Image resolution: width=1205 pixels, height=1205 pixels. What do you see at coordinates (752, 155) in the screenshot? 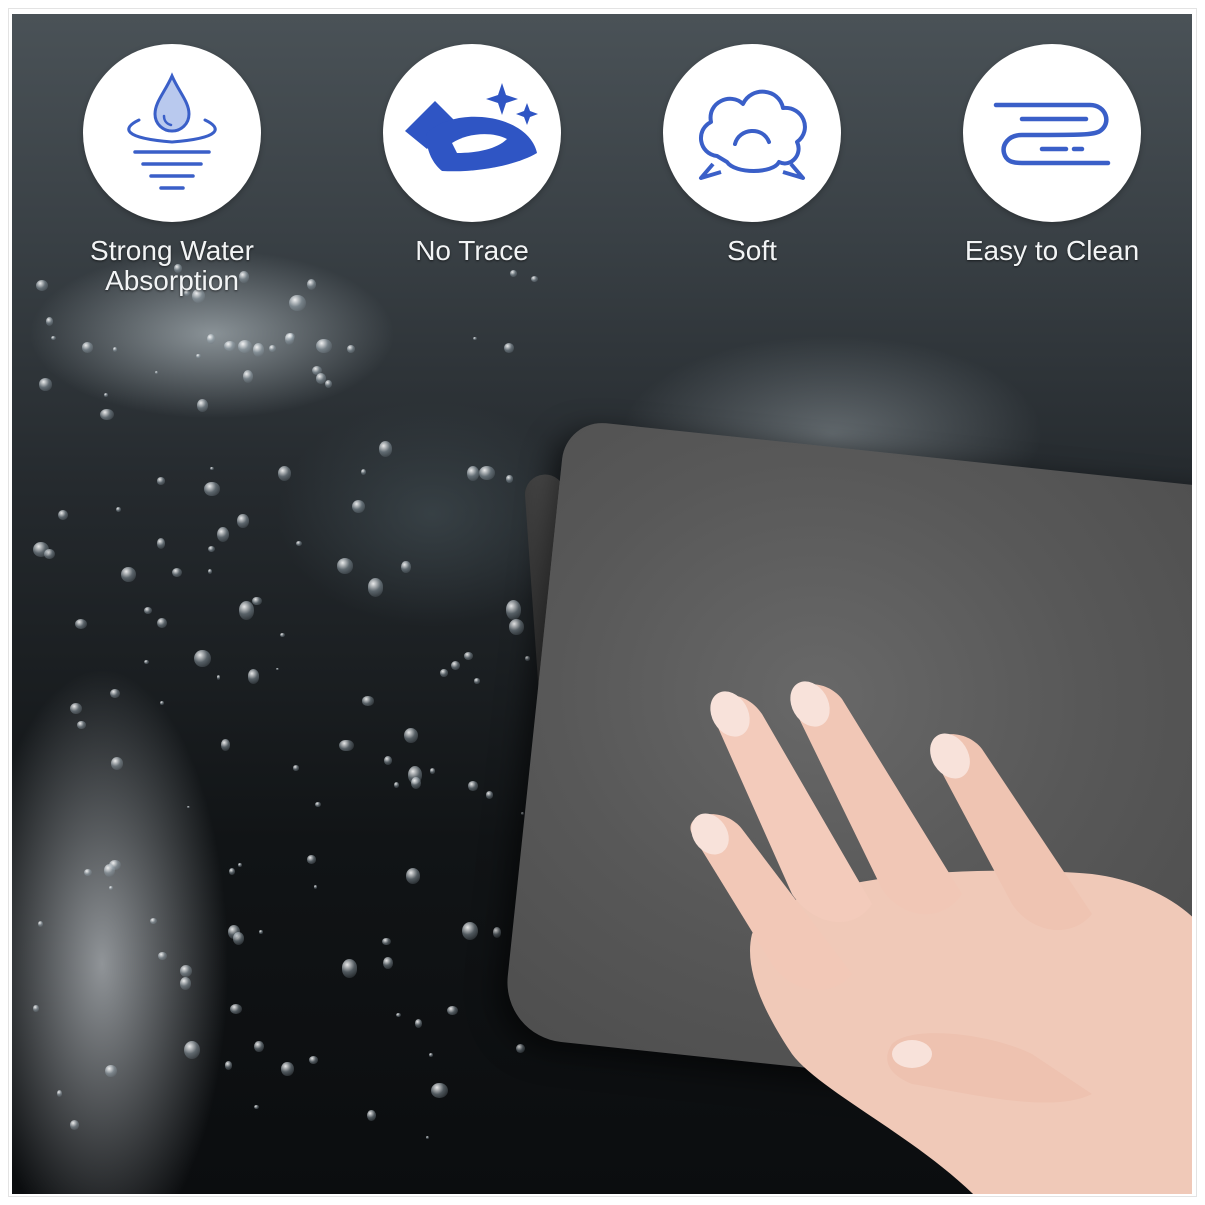
I see `feature-soft: Soft` at bounding box center [752, 155].